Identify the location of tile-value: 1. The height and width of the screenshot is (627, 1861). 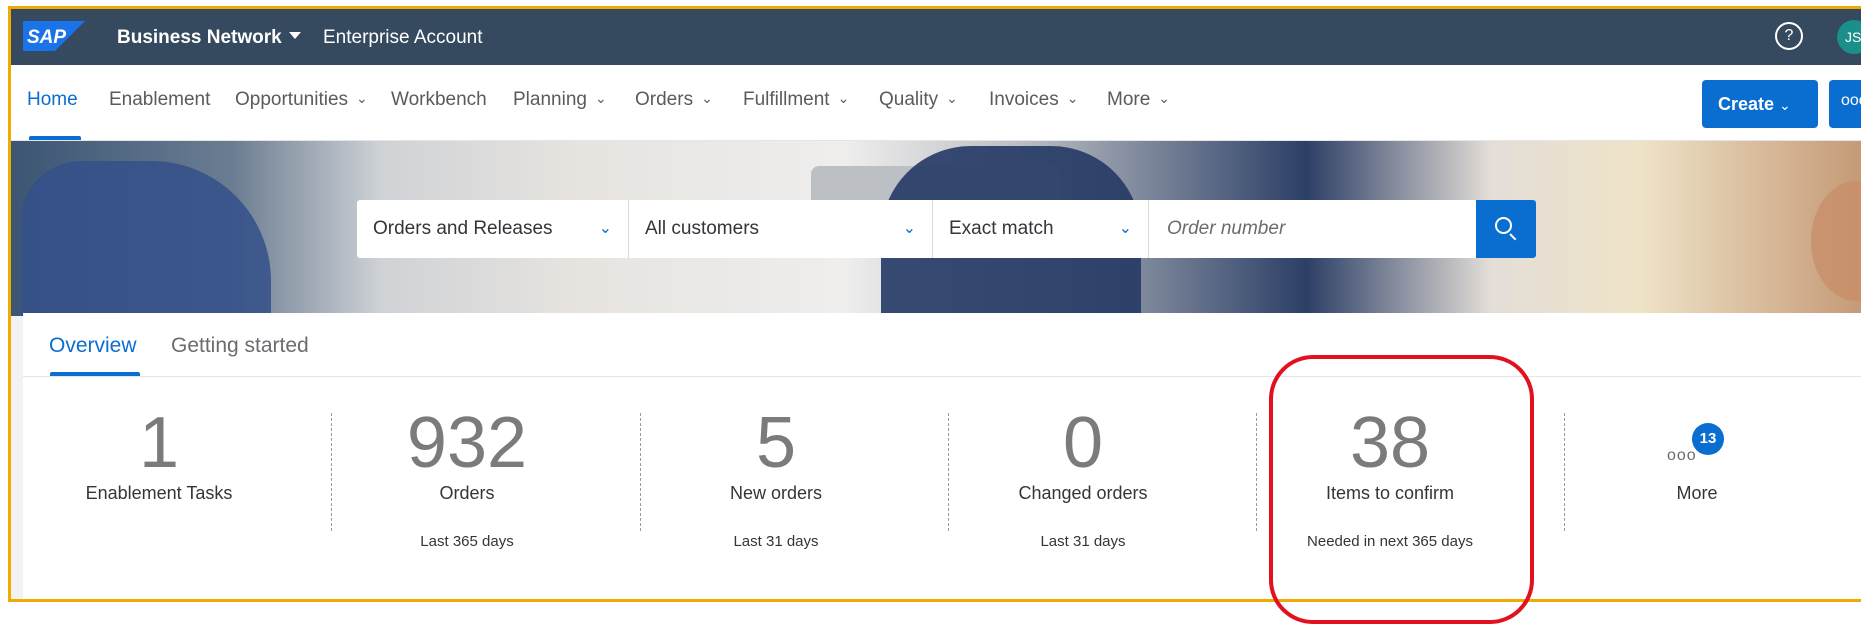
(159, 443).